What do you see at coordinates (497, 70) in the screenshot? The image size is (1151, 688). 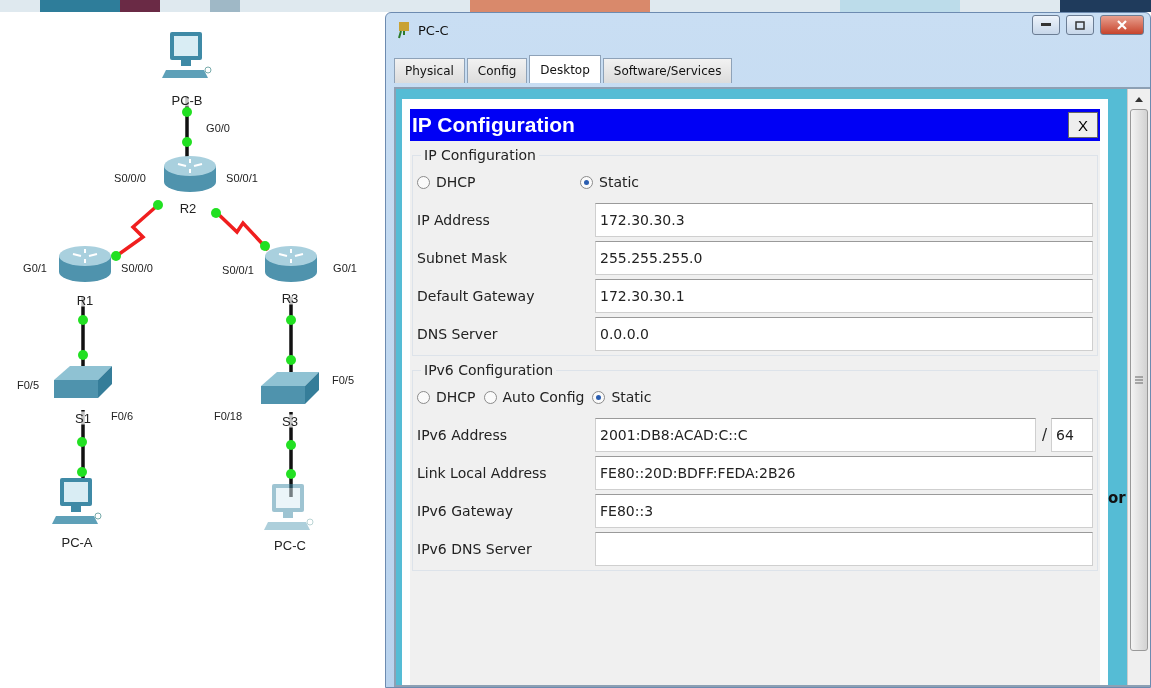 I see `tab: Config` at bounding box center [497, 70].